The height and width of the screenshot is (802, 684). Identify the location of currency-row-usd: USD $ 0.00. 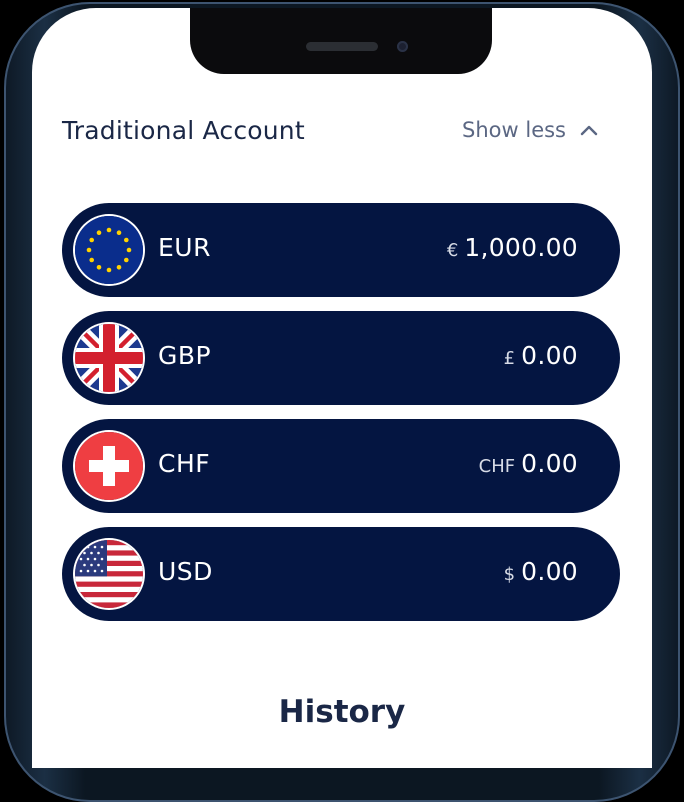
(341, 574).